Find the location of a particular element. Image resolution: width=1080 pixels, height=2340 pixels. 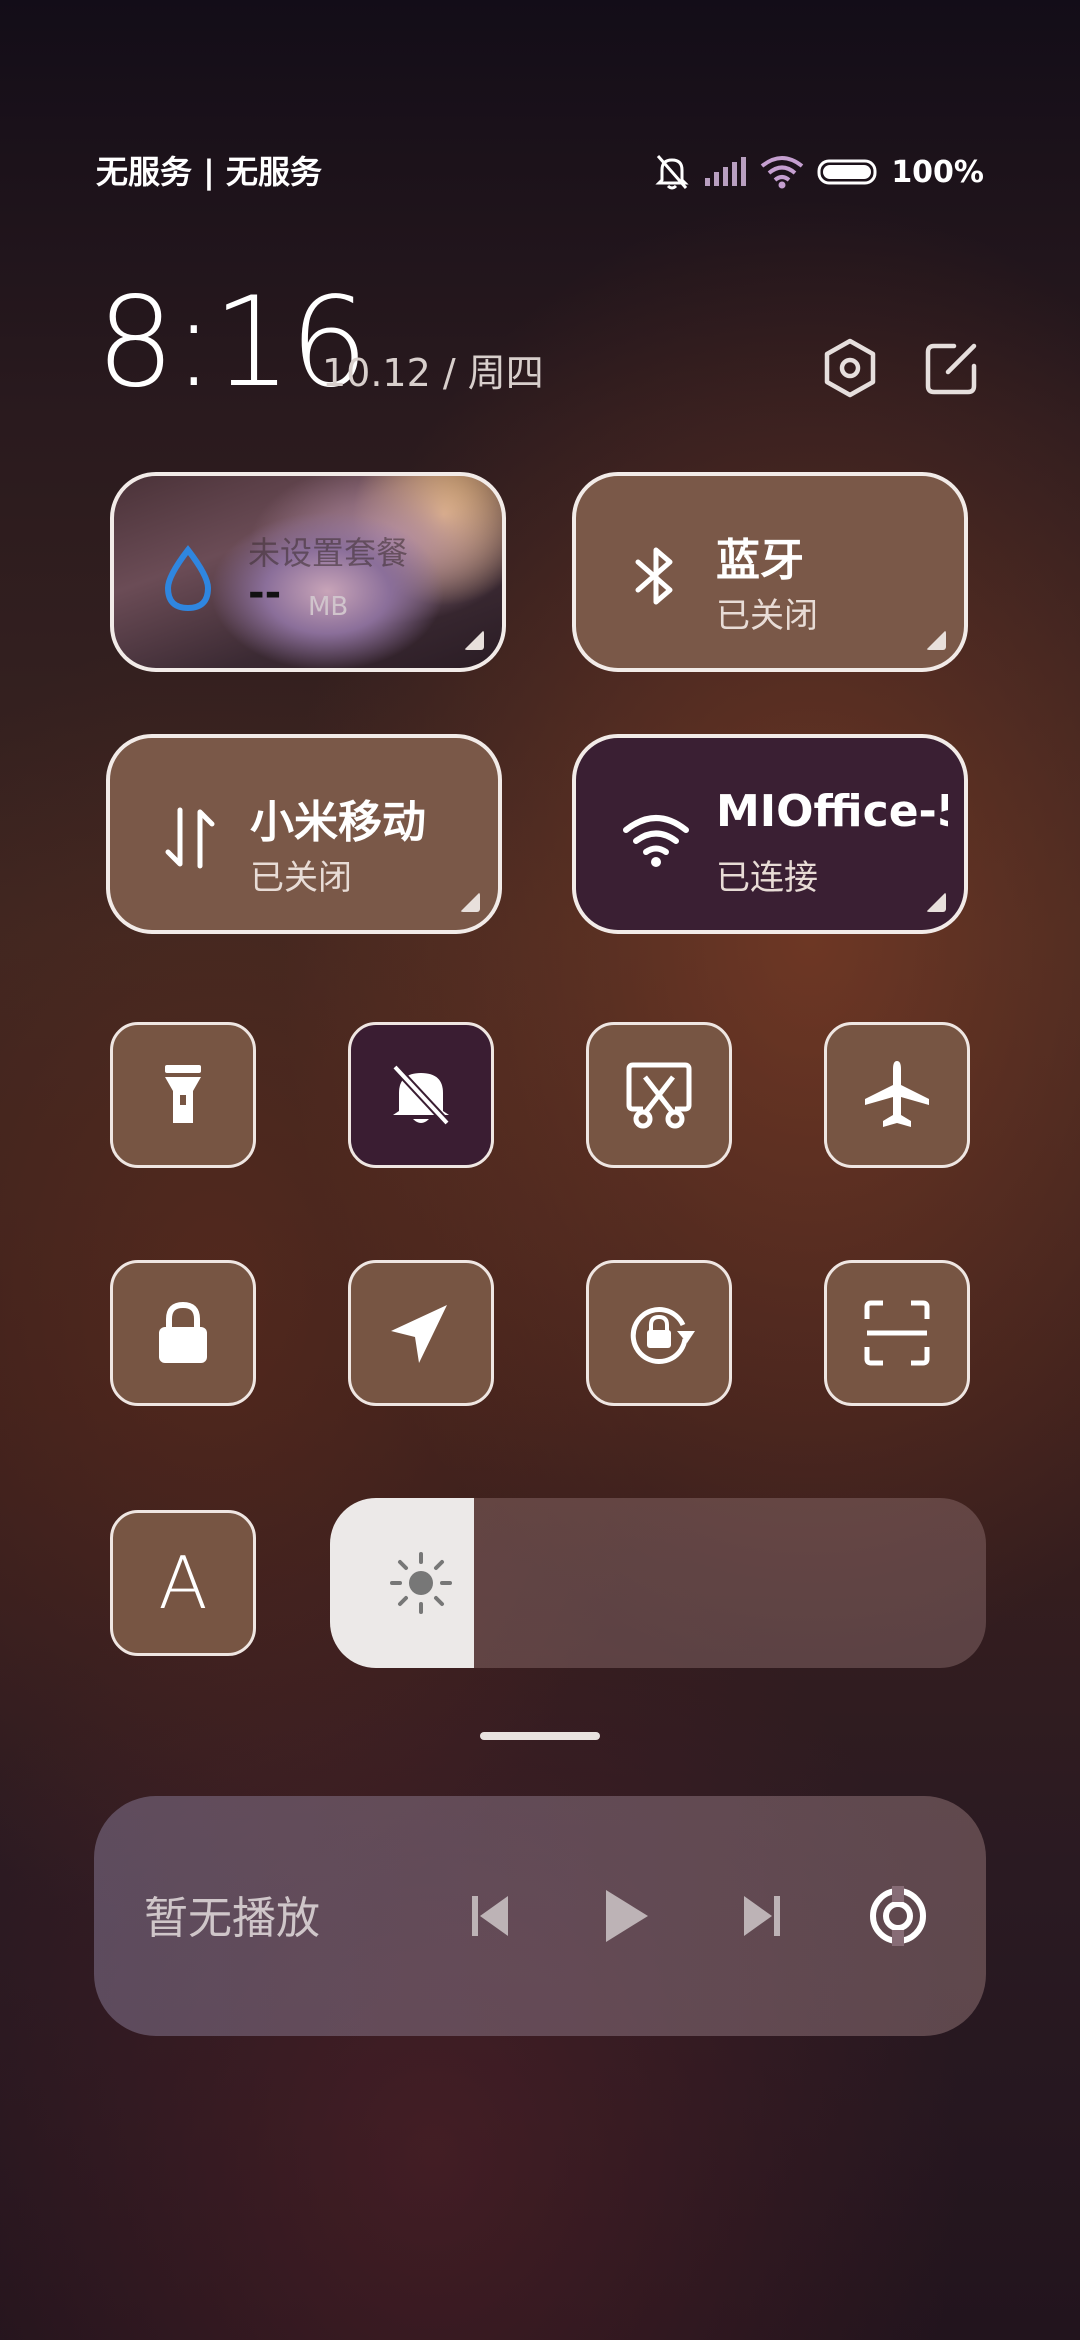

previous-icon is located at coordinates (490, 1916).